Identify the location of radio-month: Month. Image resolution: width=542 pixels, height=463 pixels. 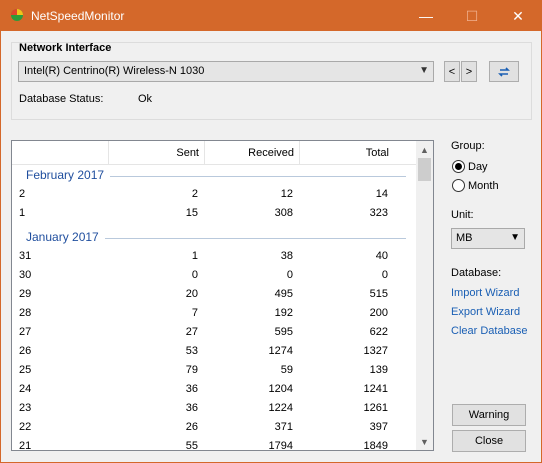
(475, 185).